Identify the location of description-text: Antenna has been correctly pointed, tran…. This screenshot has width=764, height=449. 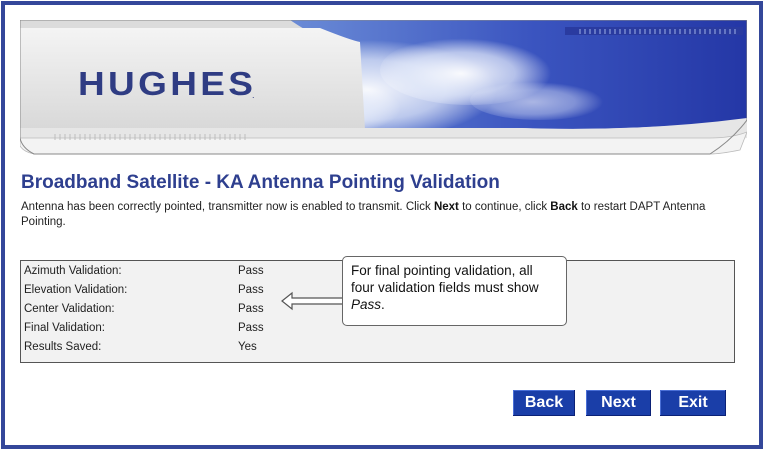
(227, 207).